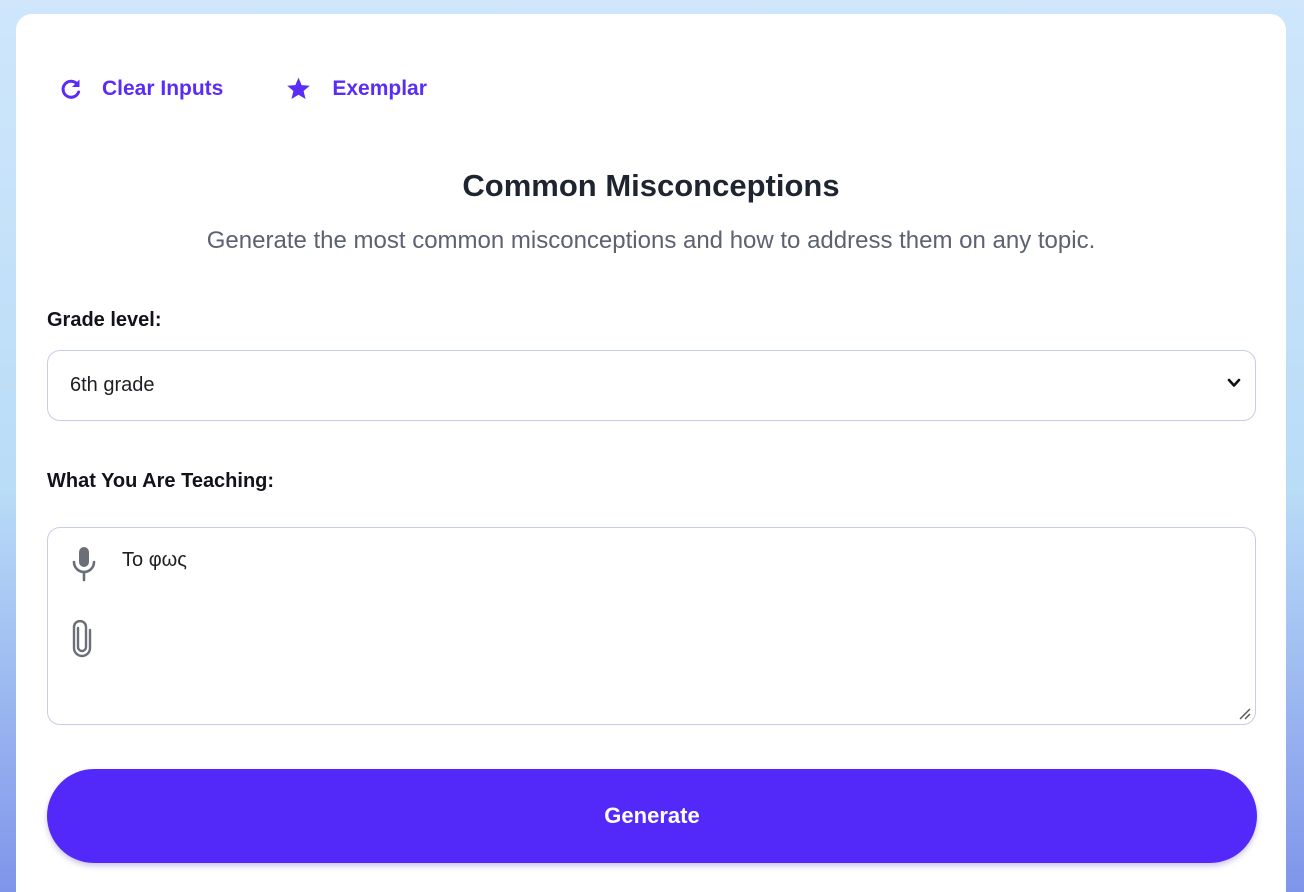 The height and width of the screenshot is (892, 1304). Describe the element at coordinates (379, 88) in the screenshot. I see `exemplar-label: Exemplar` at that location.